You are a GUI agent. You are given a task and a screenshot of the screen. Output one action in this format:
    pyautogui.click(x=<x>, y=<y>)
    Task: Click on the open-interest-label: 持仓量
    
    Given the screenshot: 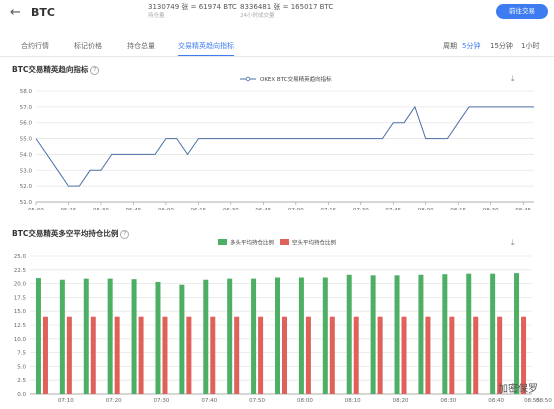 What is the action you would take?
    pyautogui.click(x=156, y=16)
    